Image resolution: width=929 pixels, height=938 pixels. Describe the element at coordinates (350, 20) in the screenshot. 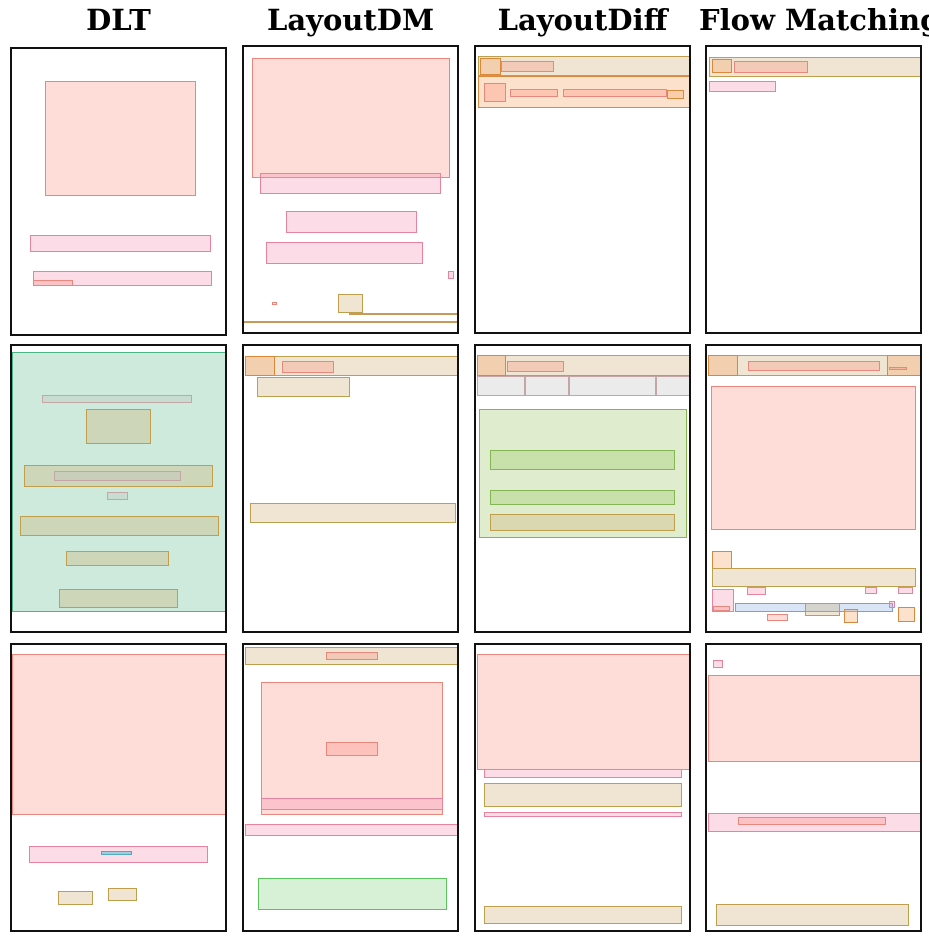

I see `column-title-layoutdm: LayoutDM` at that location.